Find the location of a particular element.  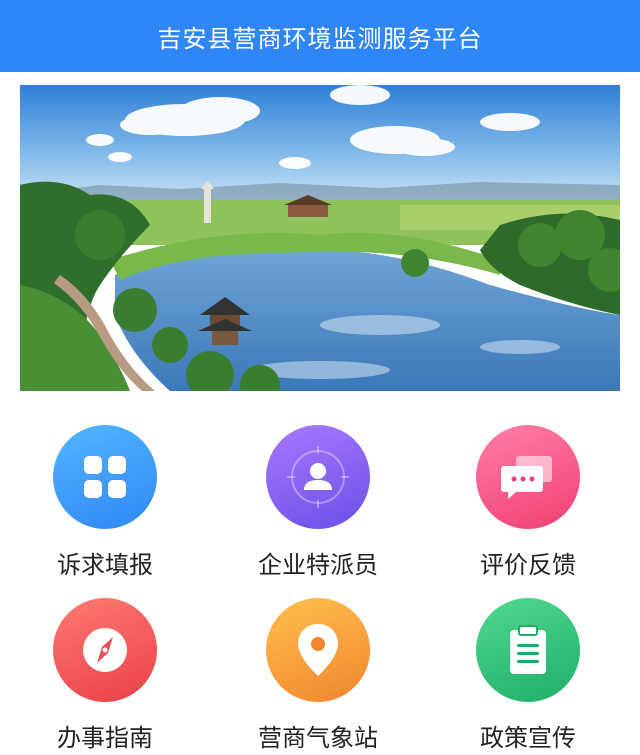

location-pin-icon is located at coordinates (318, 650).